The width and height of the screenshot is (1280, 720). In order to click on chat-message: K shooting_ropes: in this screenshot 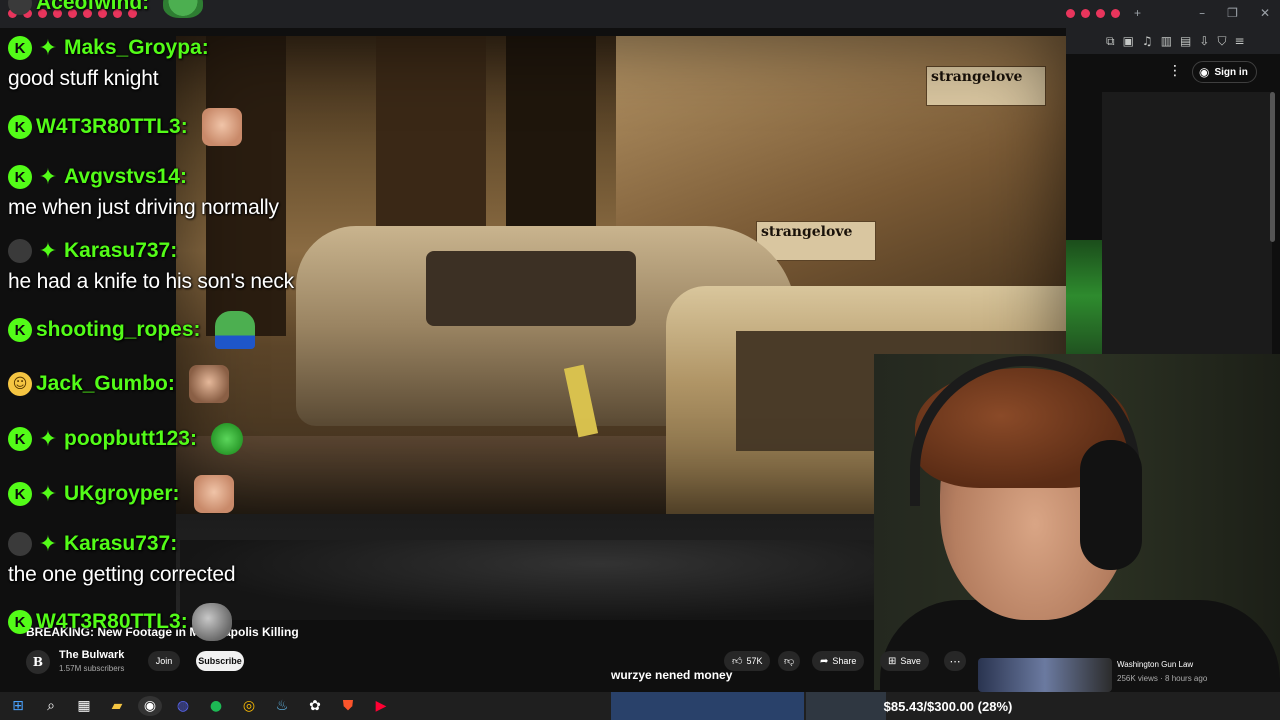, I will do `click(131, 330)`.